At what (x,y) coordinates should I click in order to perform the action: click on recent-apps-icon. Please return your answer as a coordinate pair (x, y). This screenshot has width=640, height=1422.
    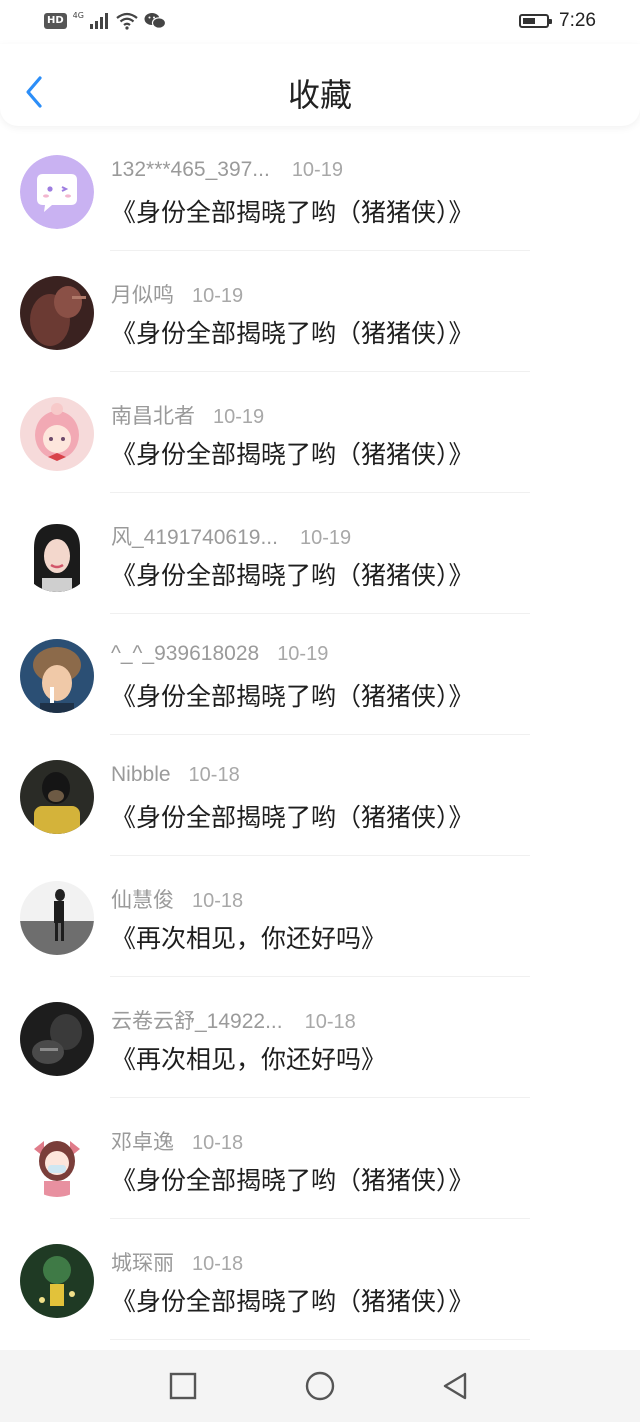
    Looking at the image, I should click on (183, 1386).